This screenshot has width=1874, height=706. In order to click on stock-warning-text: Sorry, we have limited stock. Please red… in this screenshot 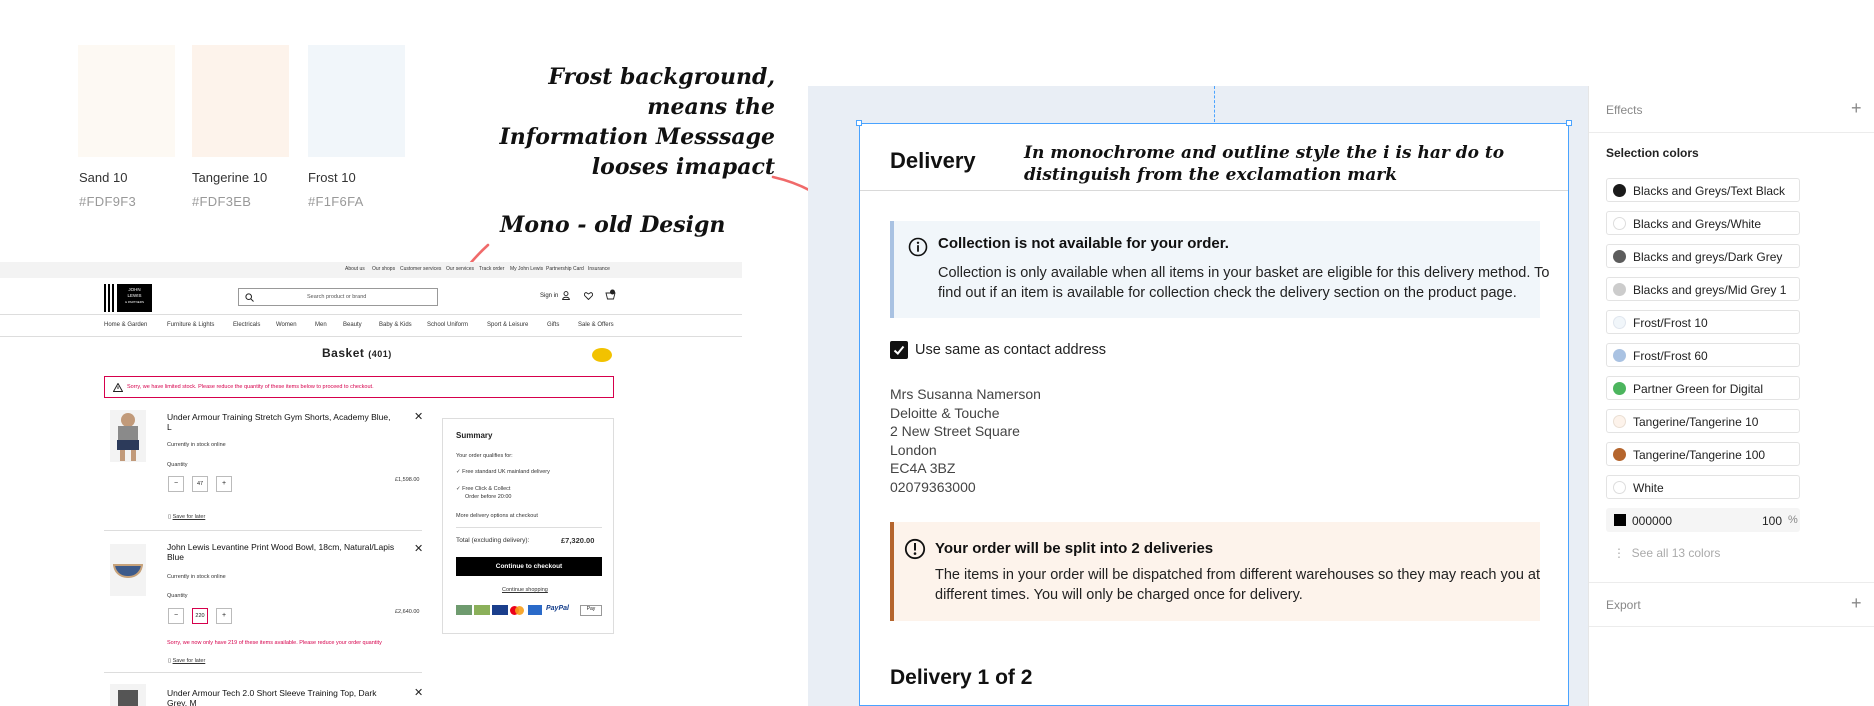, I will do `click(250, 387)`.